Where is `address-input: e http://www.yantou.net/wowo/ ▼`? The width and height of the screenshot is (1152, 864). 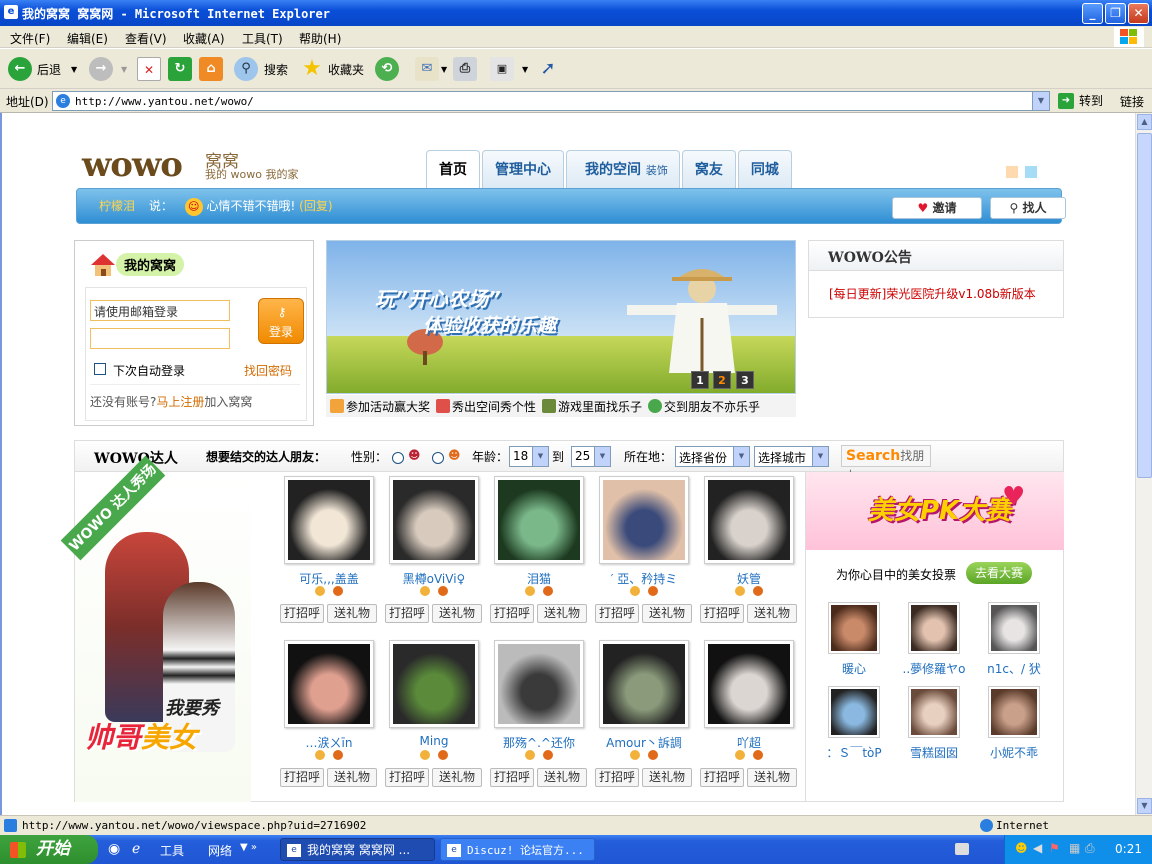
address-input: e http://www.yantou.net/wowo/ ▼ is located at coordinates (551, 101).